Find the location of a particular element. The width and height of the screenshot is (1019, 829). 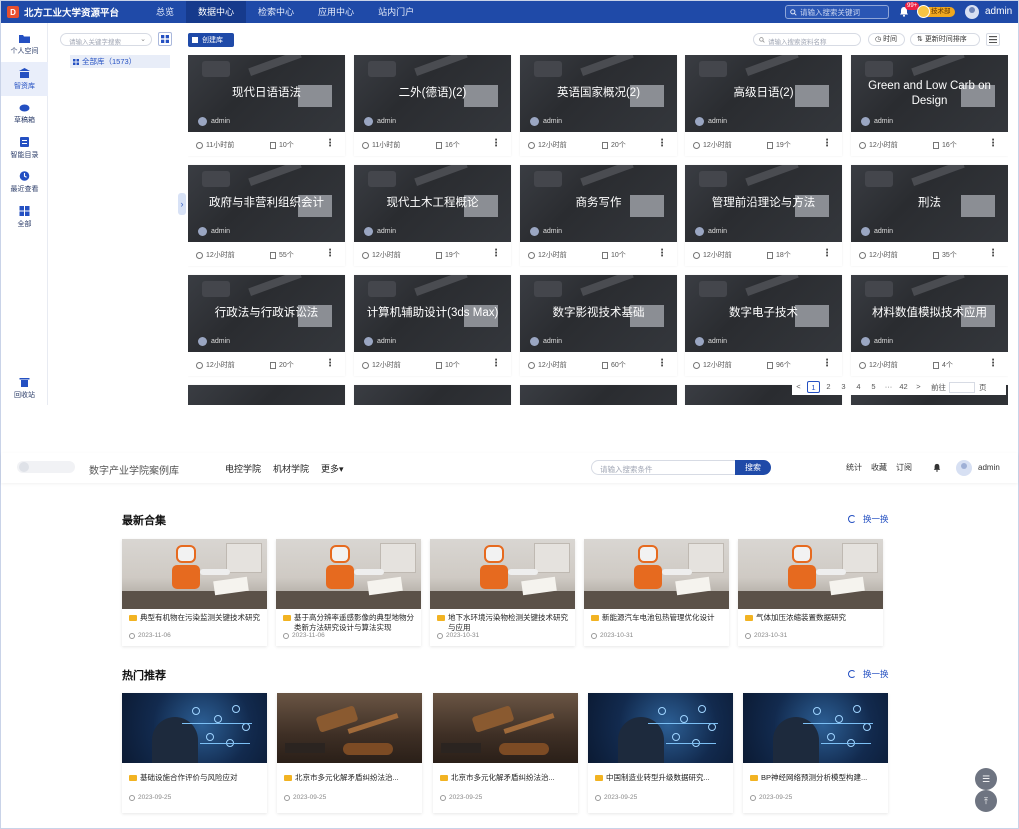

library-card-cover: 计算机辅助设计(3ds Max) admin is located at coordinates (432, 313).